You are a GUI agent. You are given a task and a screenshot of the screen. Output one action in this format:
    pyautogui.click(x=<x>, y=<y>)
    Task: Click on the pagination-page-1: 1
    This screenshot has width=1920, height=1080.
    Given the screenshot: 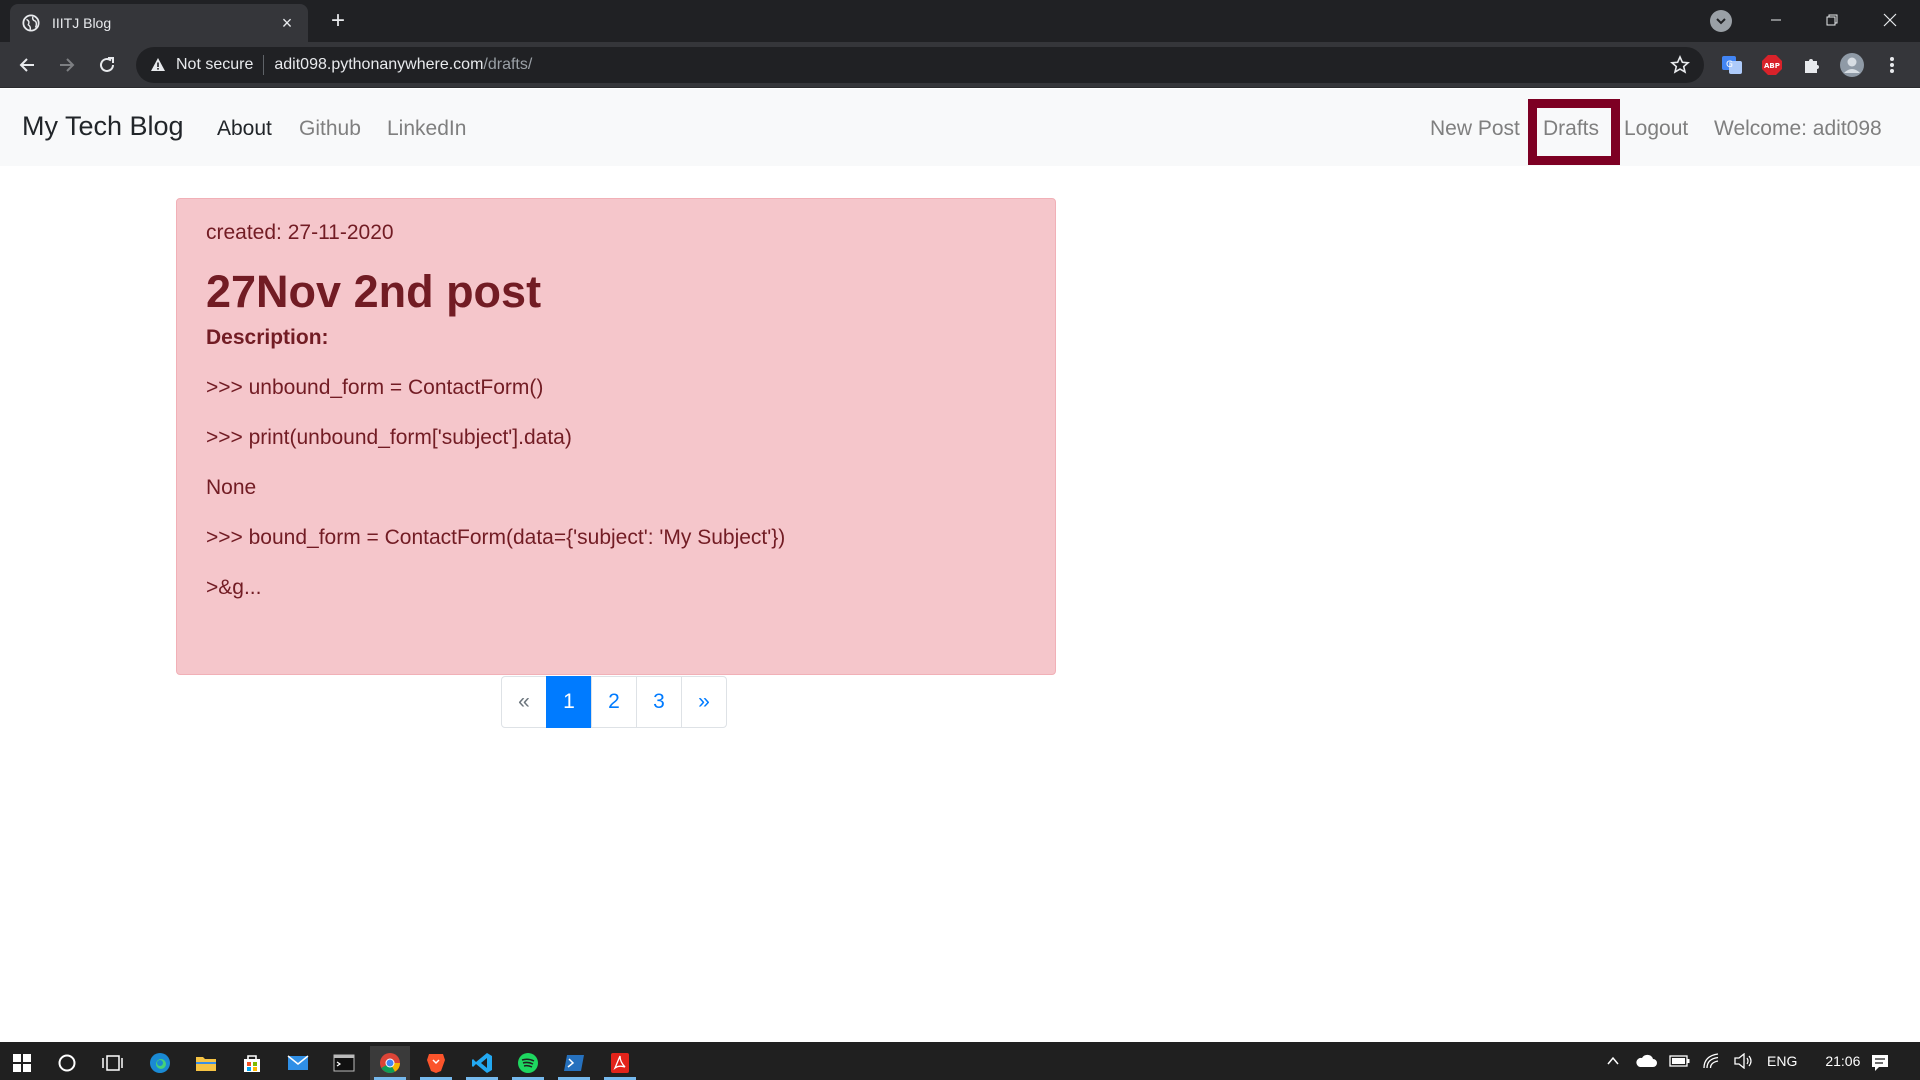 What is the action you would take?
    pyautogui.click(x=569, y=702)
    